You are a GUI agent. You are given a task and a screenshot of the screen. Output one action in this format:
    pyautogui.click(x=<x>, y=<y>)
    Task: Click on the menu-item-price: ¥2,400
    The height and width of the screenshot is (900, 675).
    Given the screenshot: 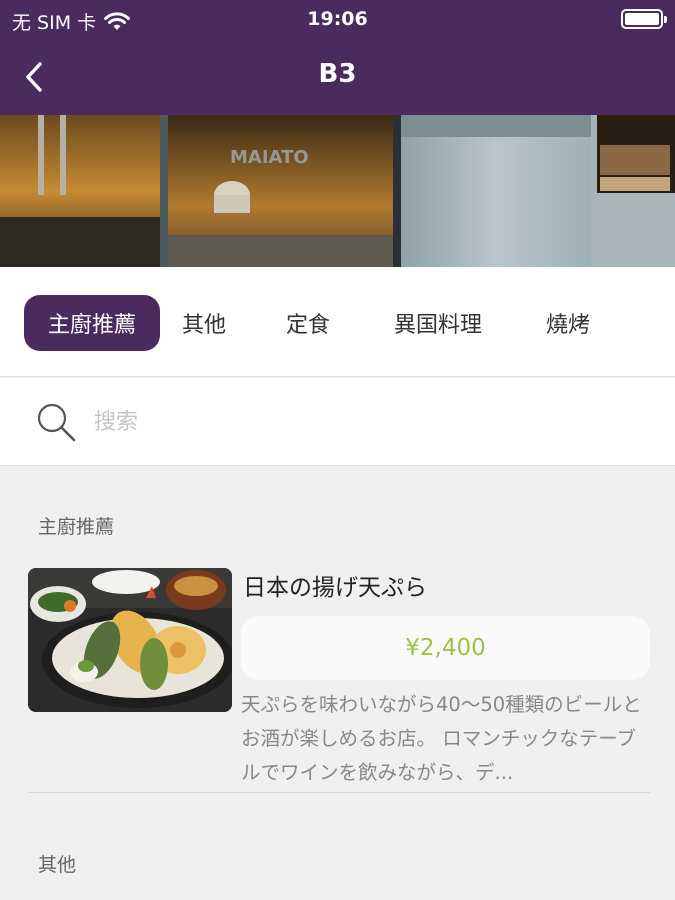 What is the action you would take?
    pyautogui.click(x=445, y=648)
    